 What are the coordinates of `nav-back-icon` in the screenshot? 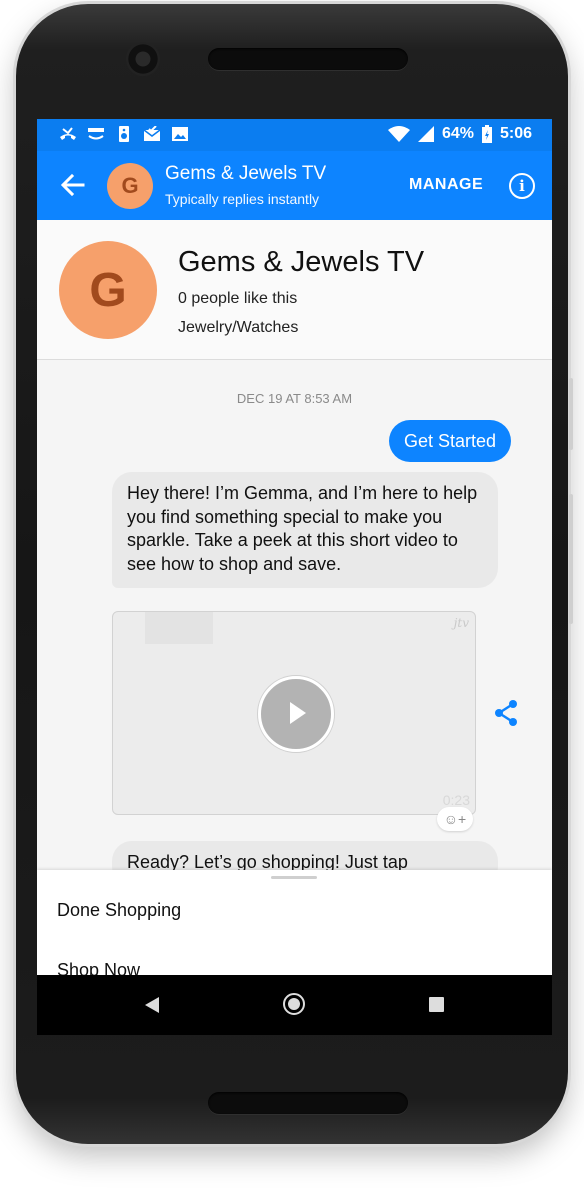 It's located at (152, 1005).